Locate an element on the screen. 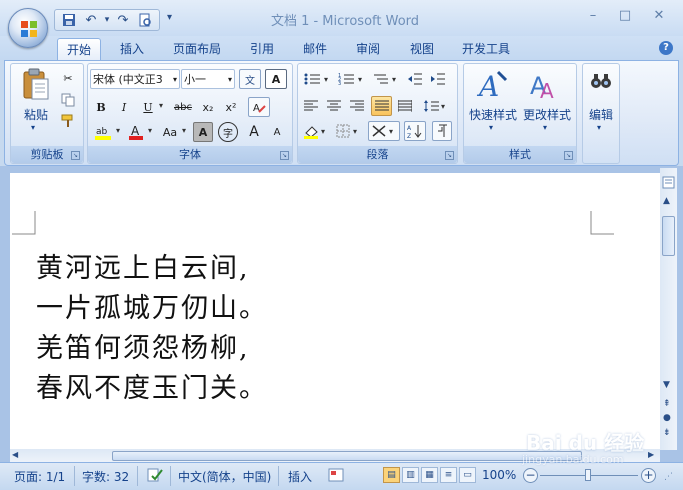 The width and height of the screenshot is (683, 490). distributed-icon is located at coordinates (405, 106).